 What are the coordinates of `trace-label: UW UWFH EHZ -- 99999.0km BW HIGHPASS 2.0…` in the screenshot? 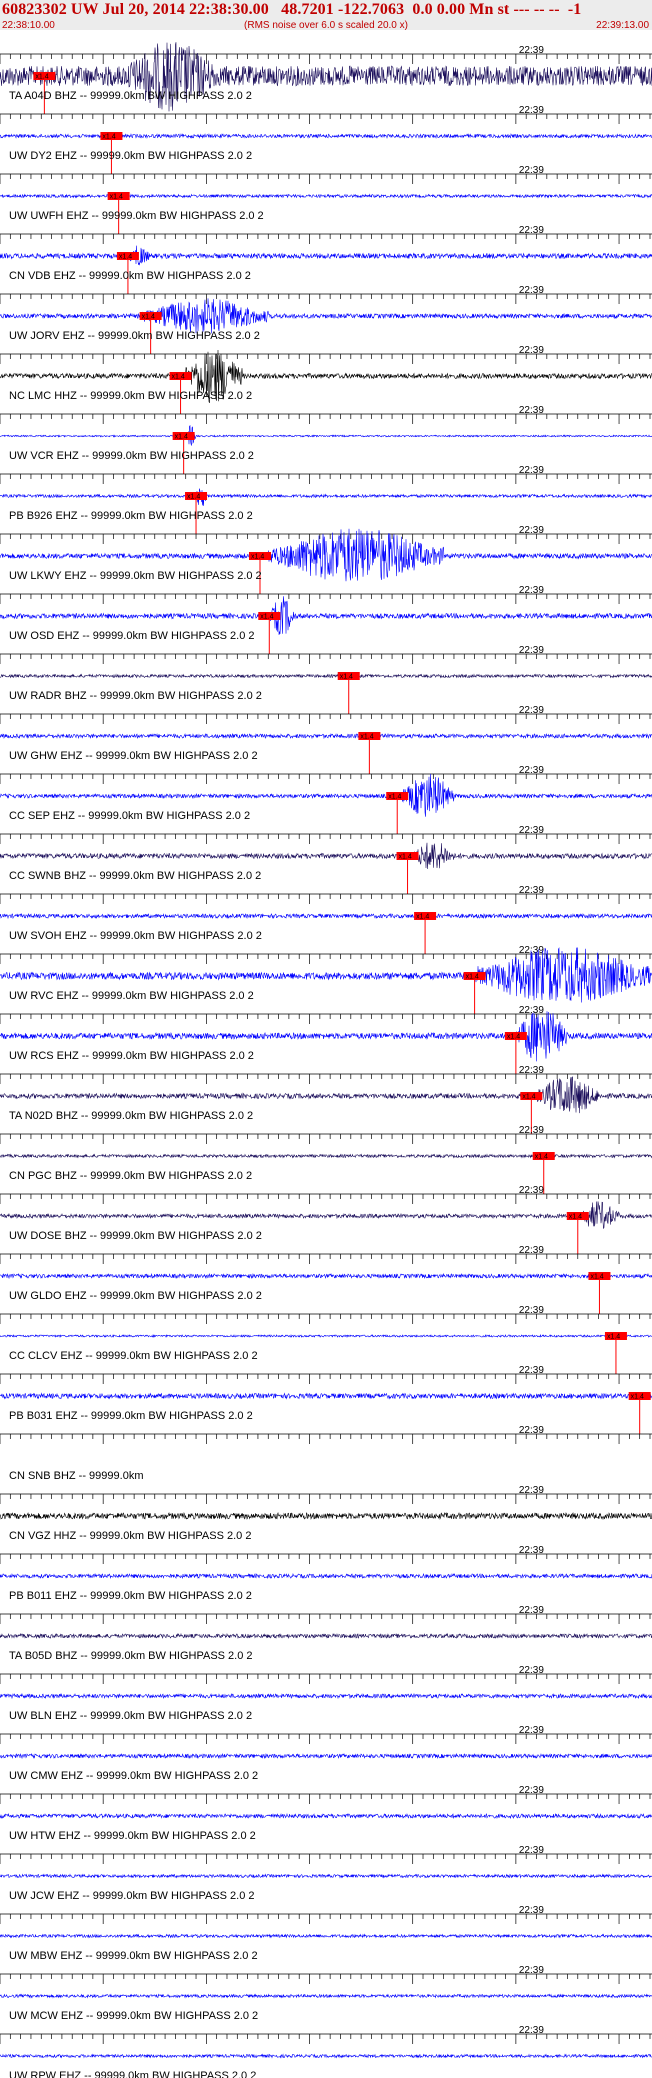 It's located at (136, 216).